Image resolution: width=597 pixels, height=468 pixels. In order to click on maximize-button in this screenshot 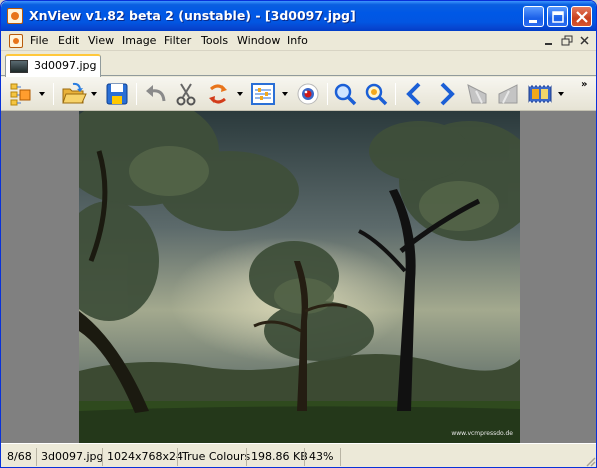, I will do `click(557, 16)`.